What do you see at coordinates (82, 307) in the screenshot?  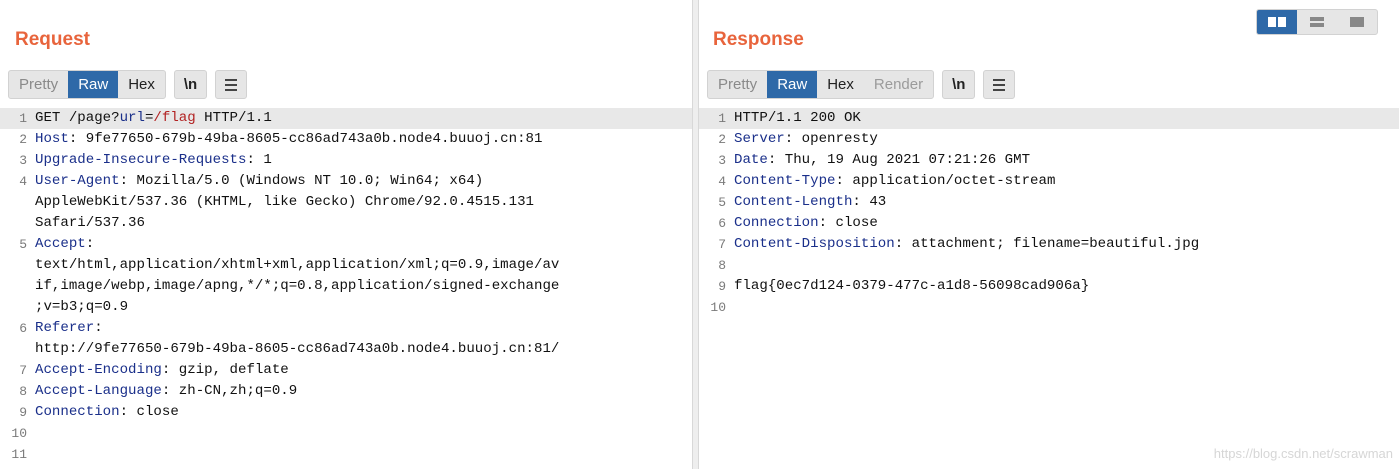 I see `request-token-plain: ;v=b3;q=0.9` at bounding box center [82, 307].